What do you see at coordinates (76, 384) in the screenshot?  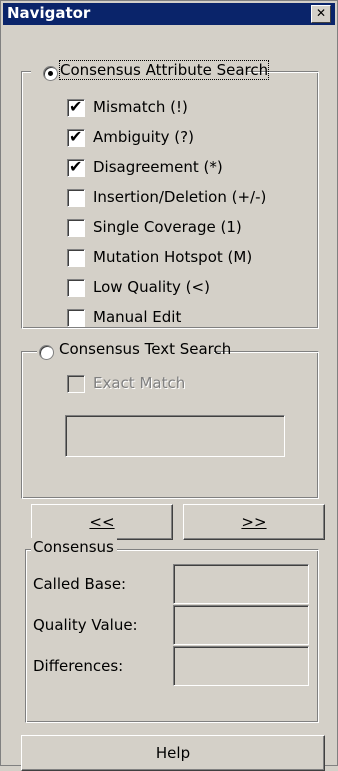 I see `exact-match-checkbox` at bounding box center [76, 384].